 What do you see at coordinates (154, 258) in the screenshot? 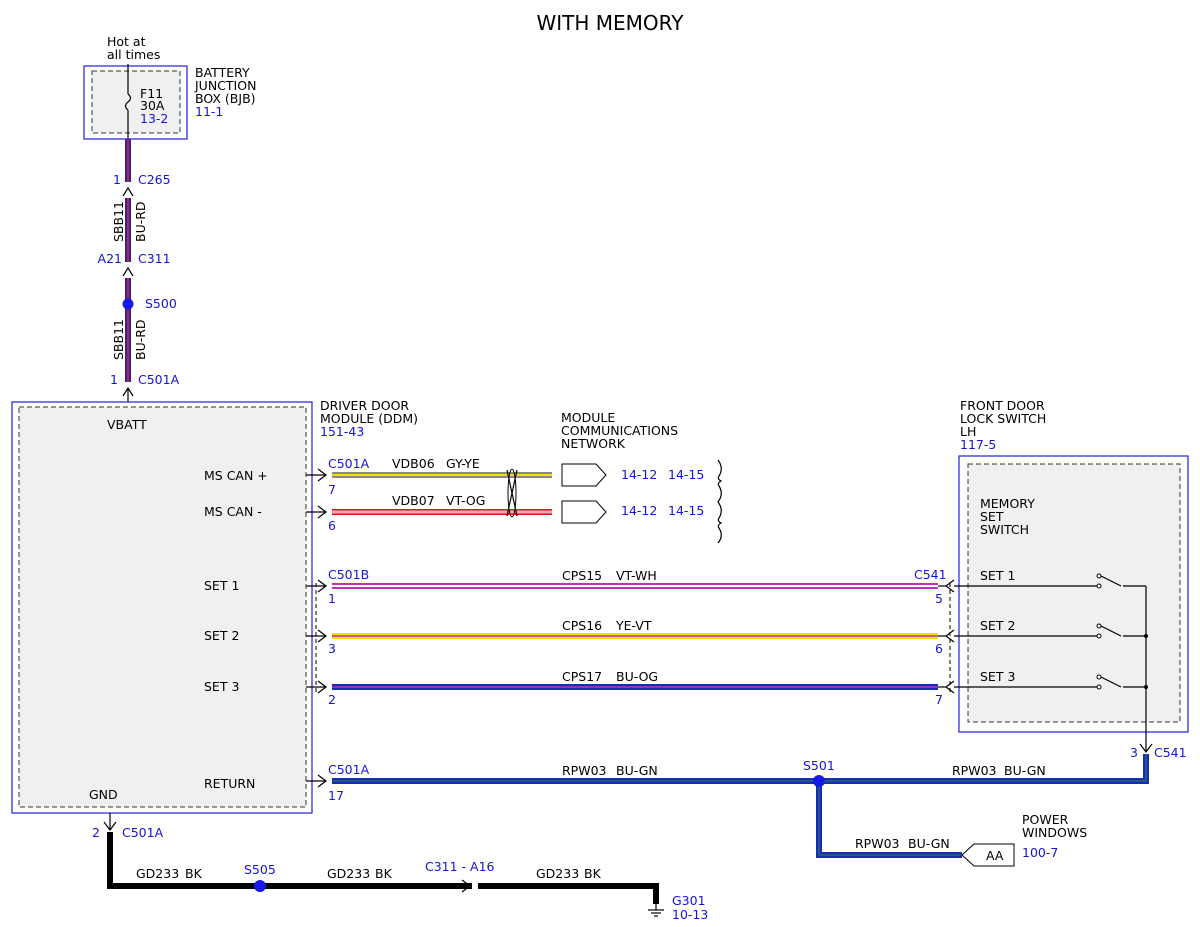
I see `c311-label: C311` at bounding box center [154, 258].